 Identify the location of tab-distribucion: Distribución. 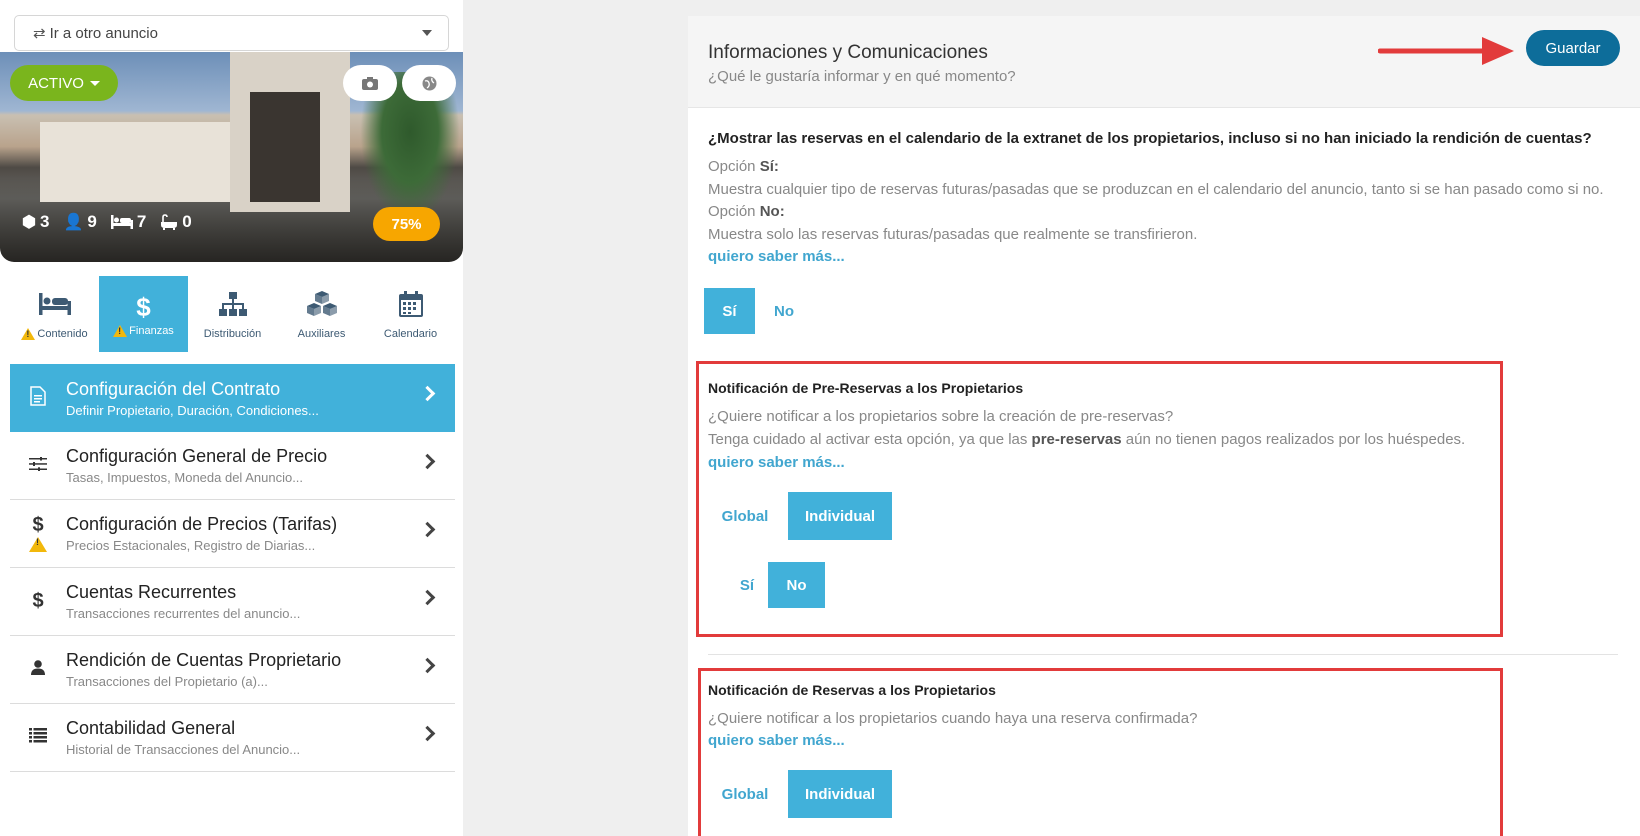
(232, 314).